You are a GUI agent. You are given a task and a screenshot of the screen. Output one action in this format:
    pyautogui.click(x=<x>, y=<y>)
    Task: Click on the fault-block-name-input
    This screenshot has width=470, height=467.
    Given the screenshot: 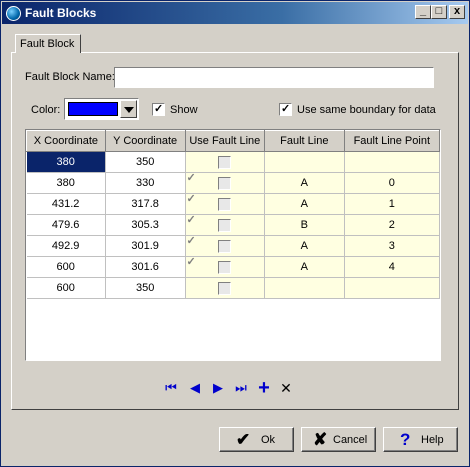 What is the action you would take?
    pyautogui.click(x=274, y=77)
    